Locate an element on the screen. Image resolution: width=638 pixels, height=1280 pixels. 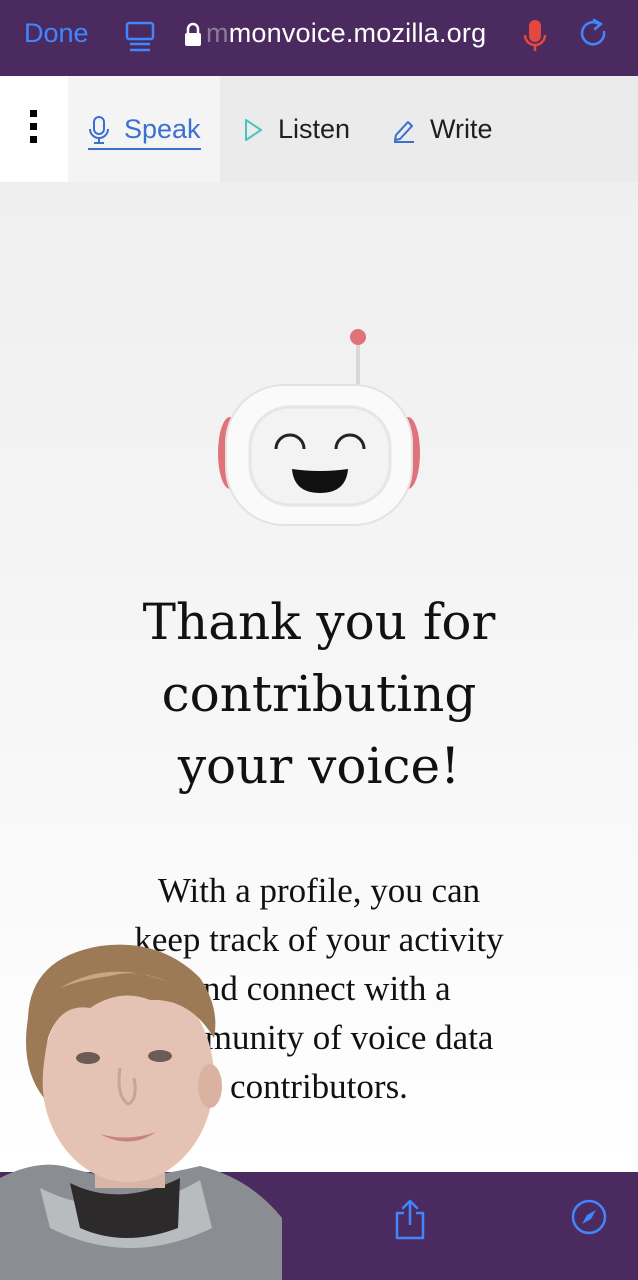
compass-icon is located at coordinates (589, 1219).